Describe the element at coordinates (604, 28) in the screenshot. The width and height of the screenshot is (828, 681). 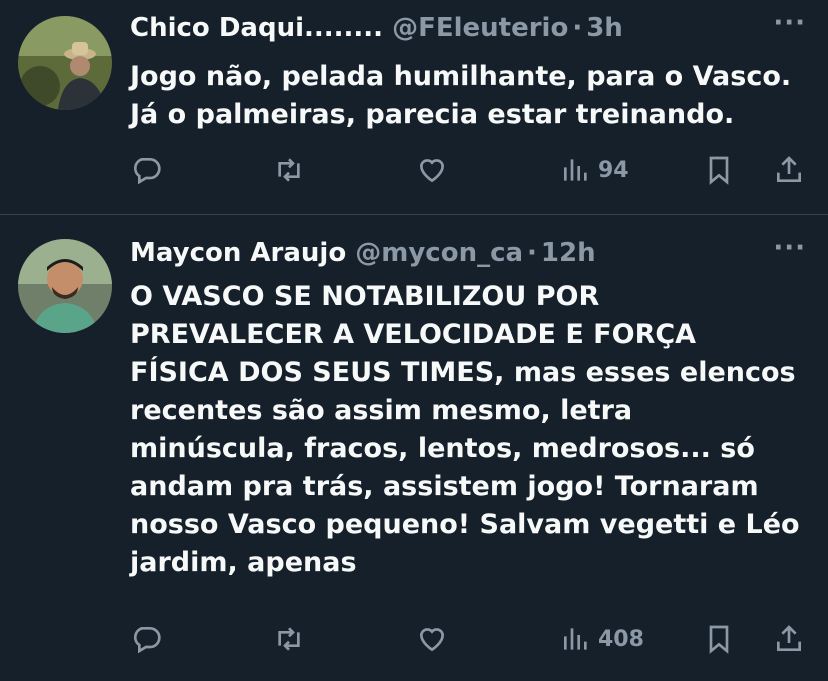
I see `timestamp: 3h` at that location.